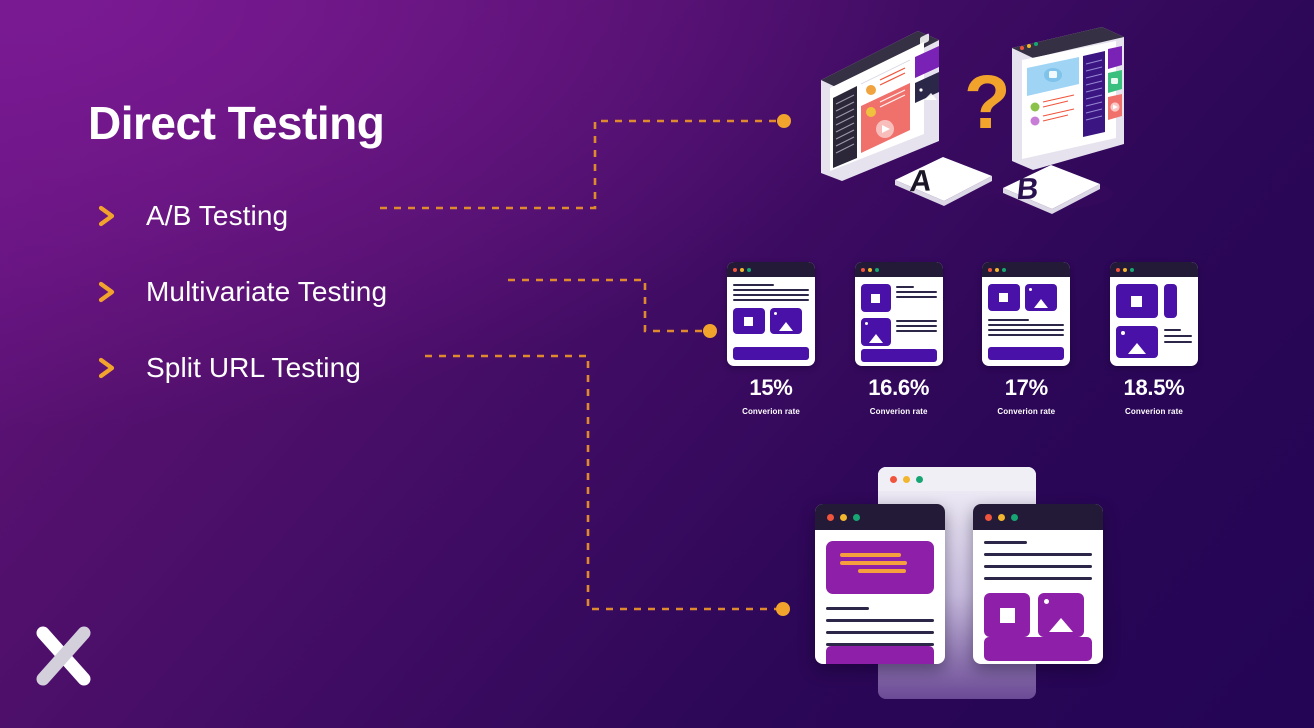  I want to click on list-item-ab-testing: A/B Testing, so click(352, 216).